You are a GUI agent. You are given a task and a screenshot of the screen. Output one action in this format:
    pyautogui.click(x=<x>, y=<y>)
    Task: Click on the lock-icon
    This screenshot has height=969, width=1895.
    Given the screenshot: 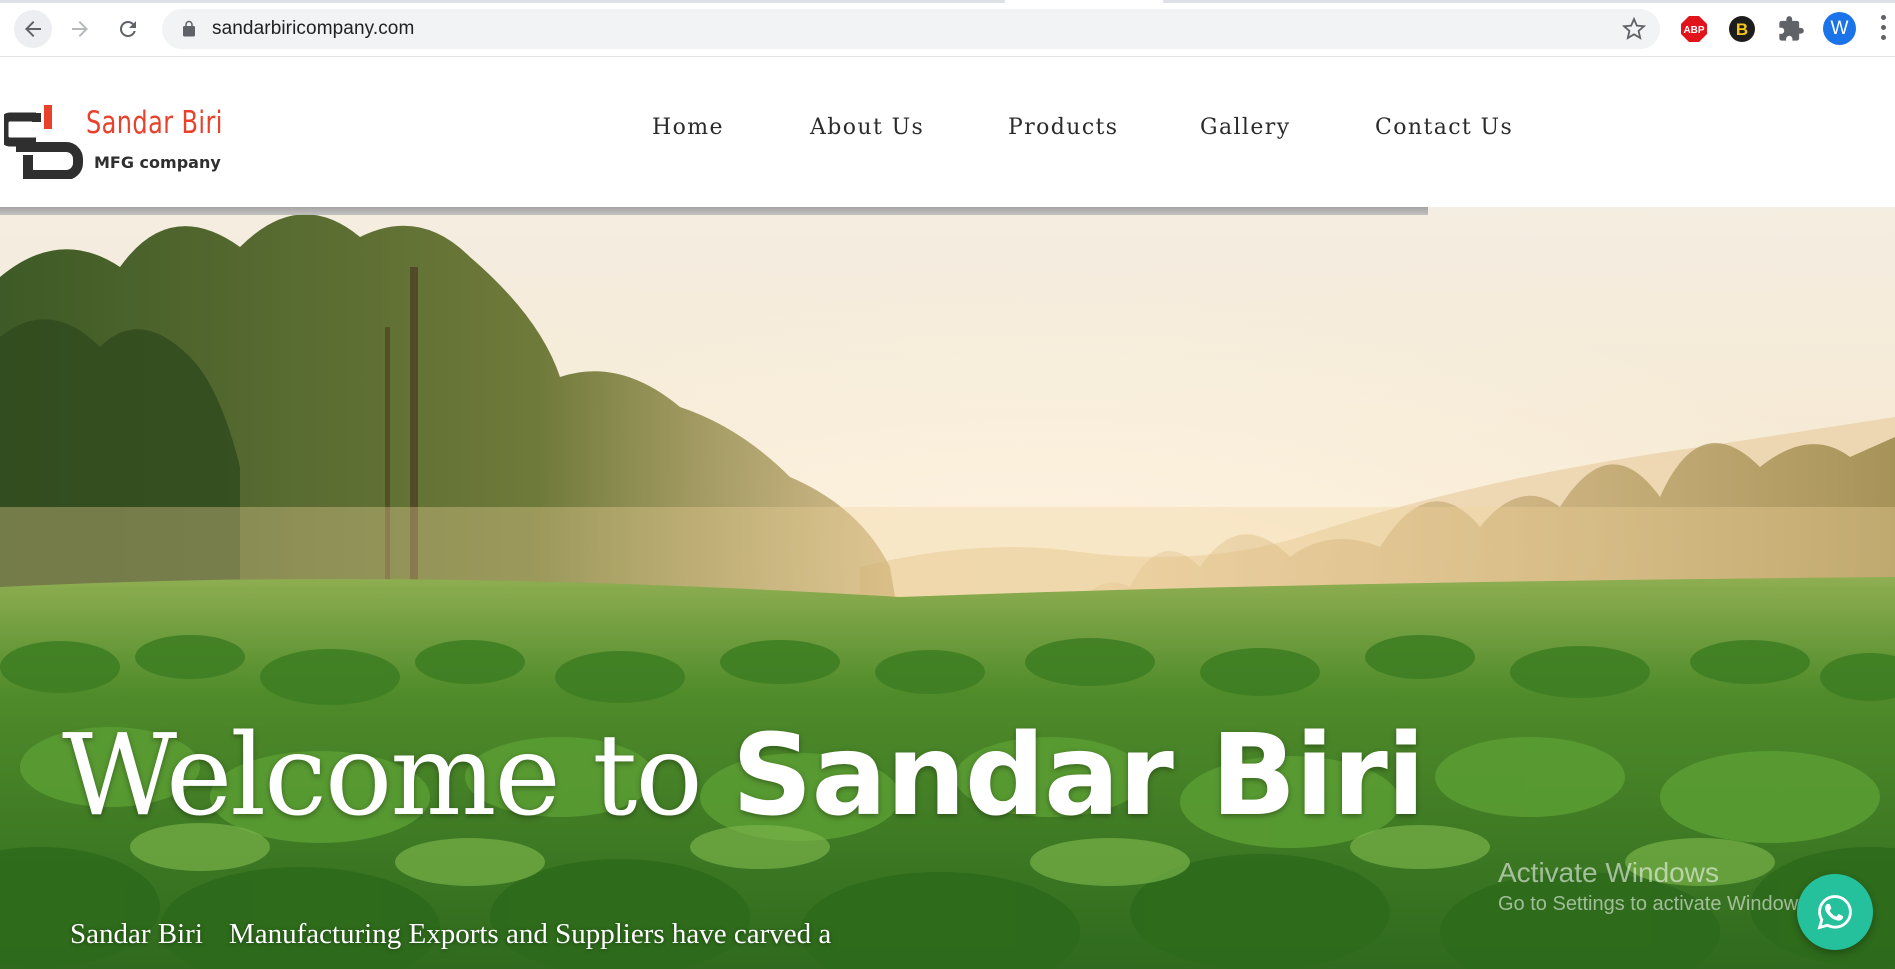 What is the action you would take?
    pyautogui.click(x=189, y=29)
    